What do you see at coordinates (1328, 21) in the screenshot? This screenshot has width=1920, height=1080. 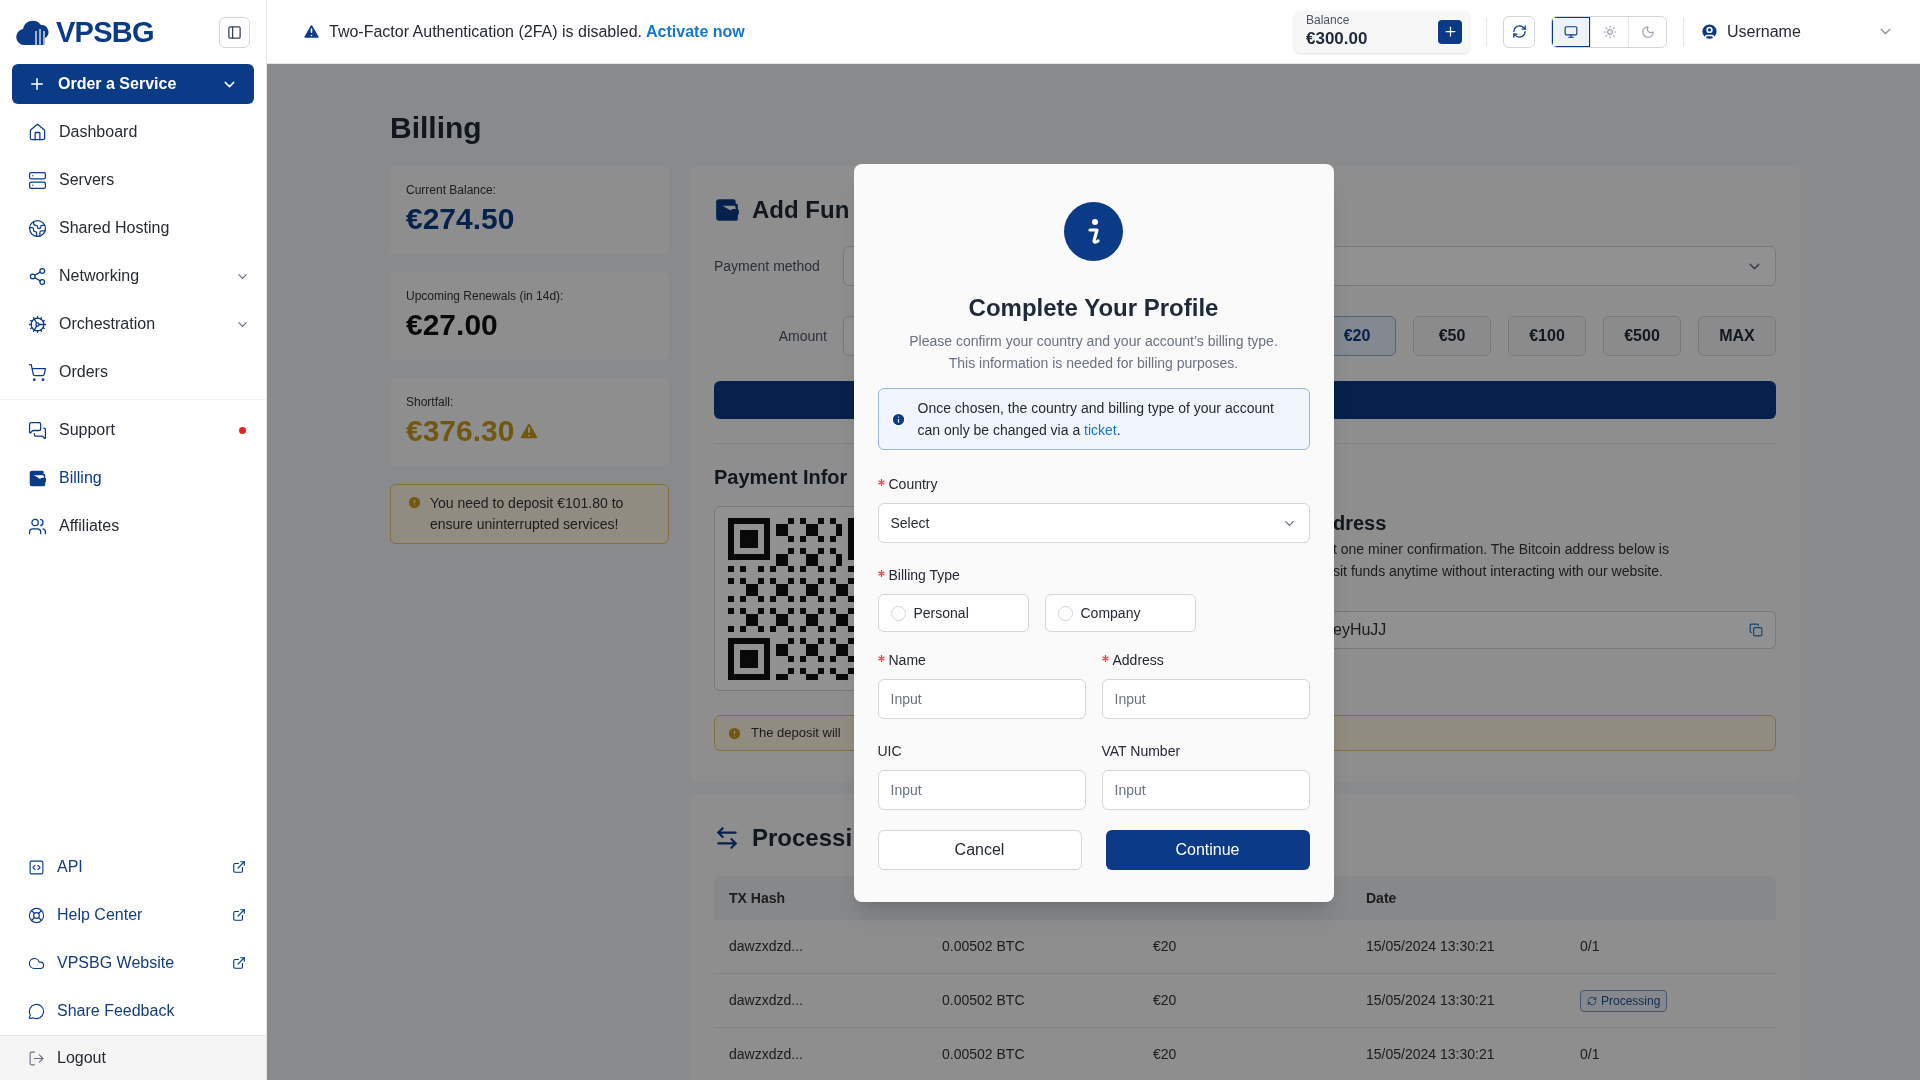 I see `balance-label: Balance` at bounding box center [1328, 21].